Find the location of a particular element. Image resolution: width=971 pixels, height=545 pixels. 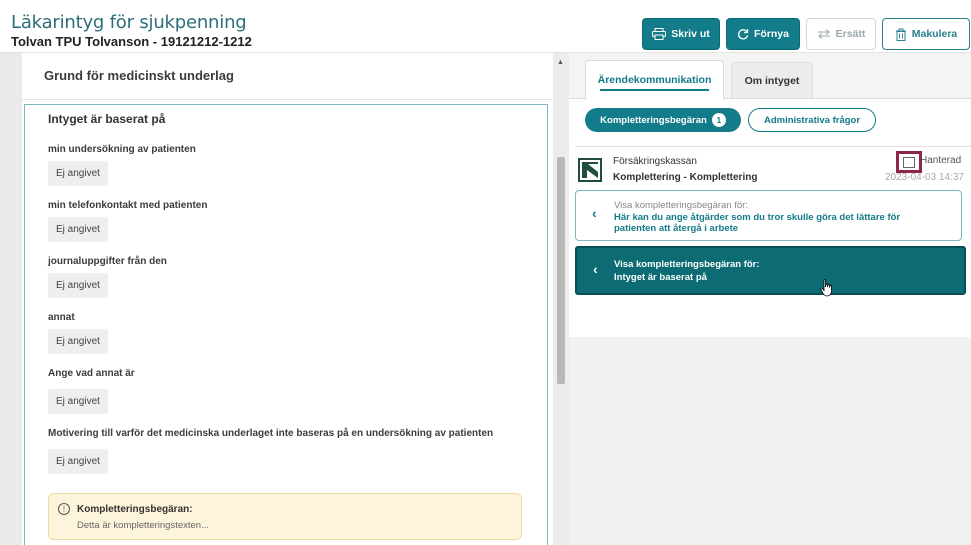

field-label: min undersökning av patienten is located at coordinates (122, 149).